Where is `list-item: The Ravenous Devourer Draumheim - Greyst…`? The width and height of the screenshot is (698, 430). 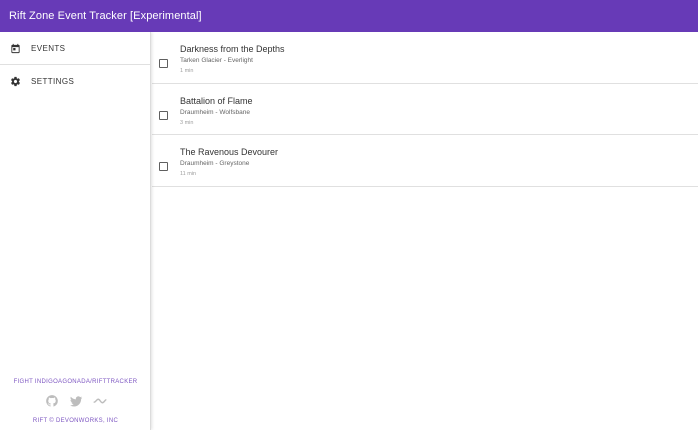 list-item: The Ravenous Devourer Draumheim - Greyst… is located at coordinates (425, 161).